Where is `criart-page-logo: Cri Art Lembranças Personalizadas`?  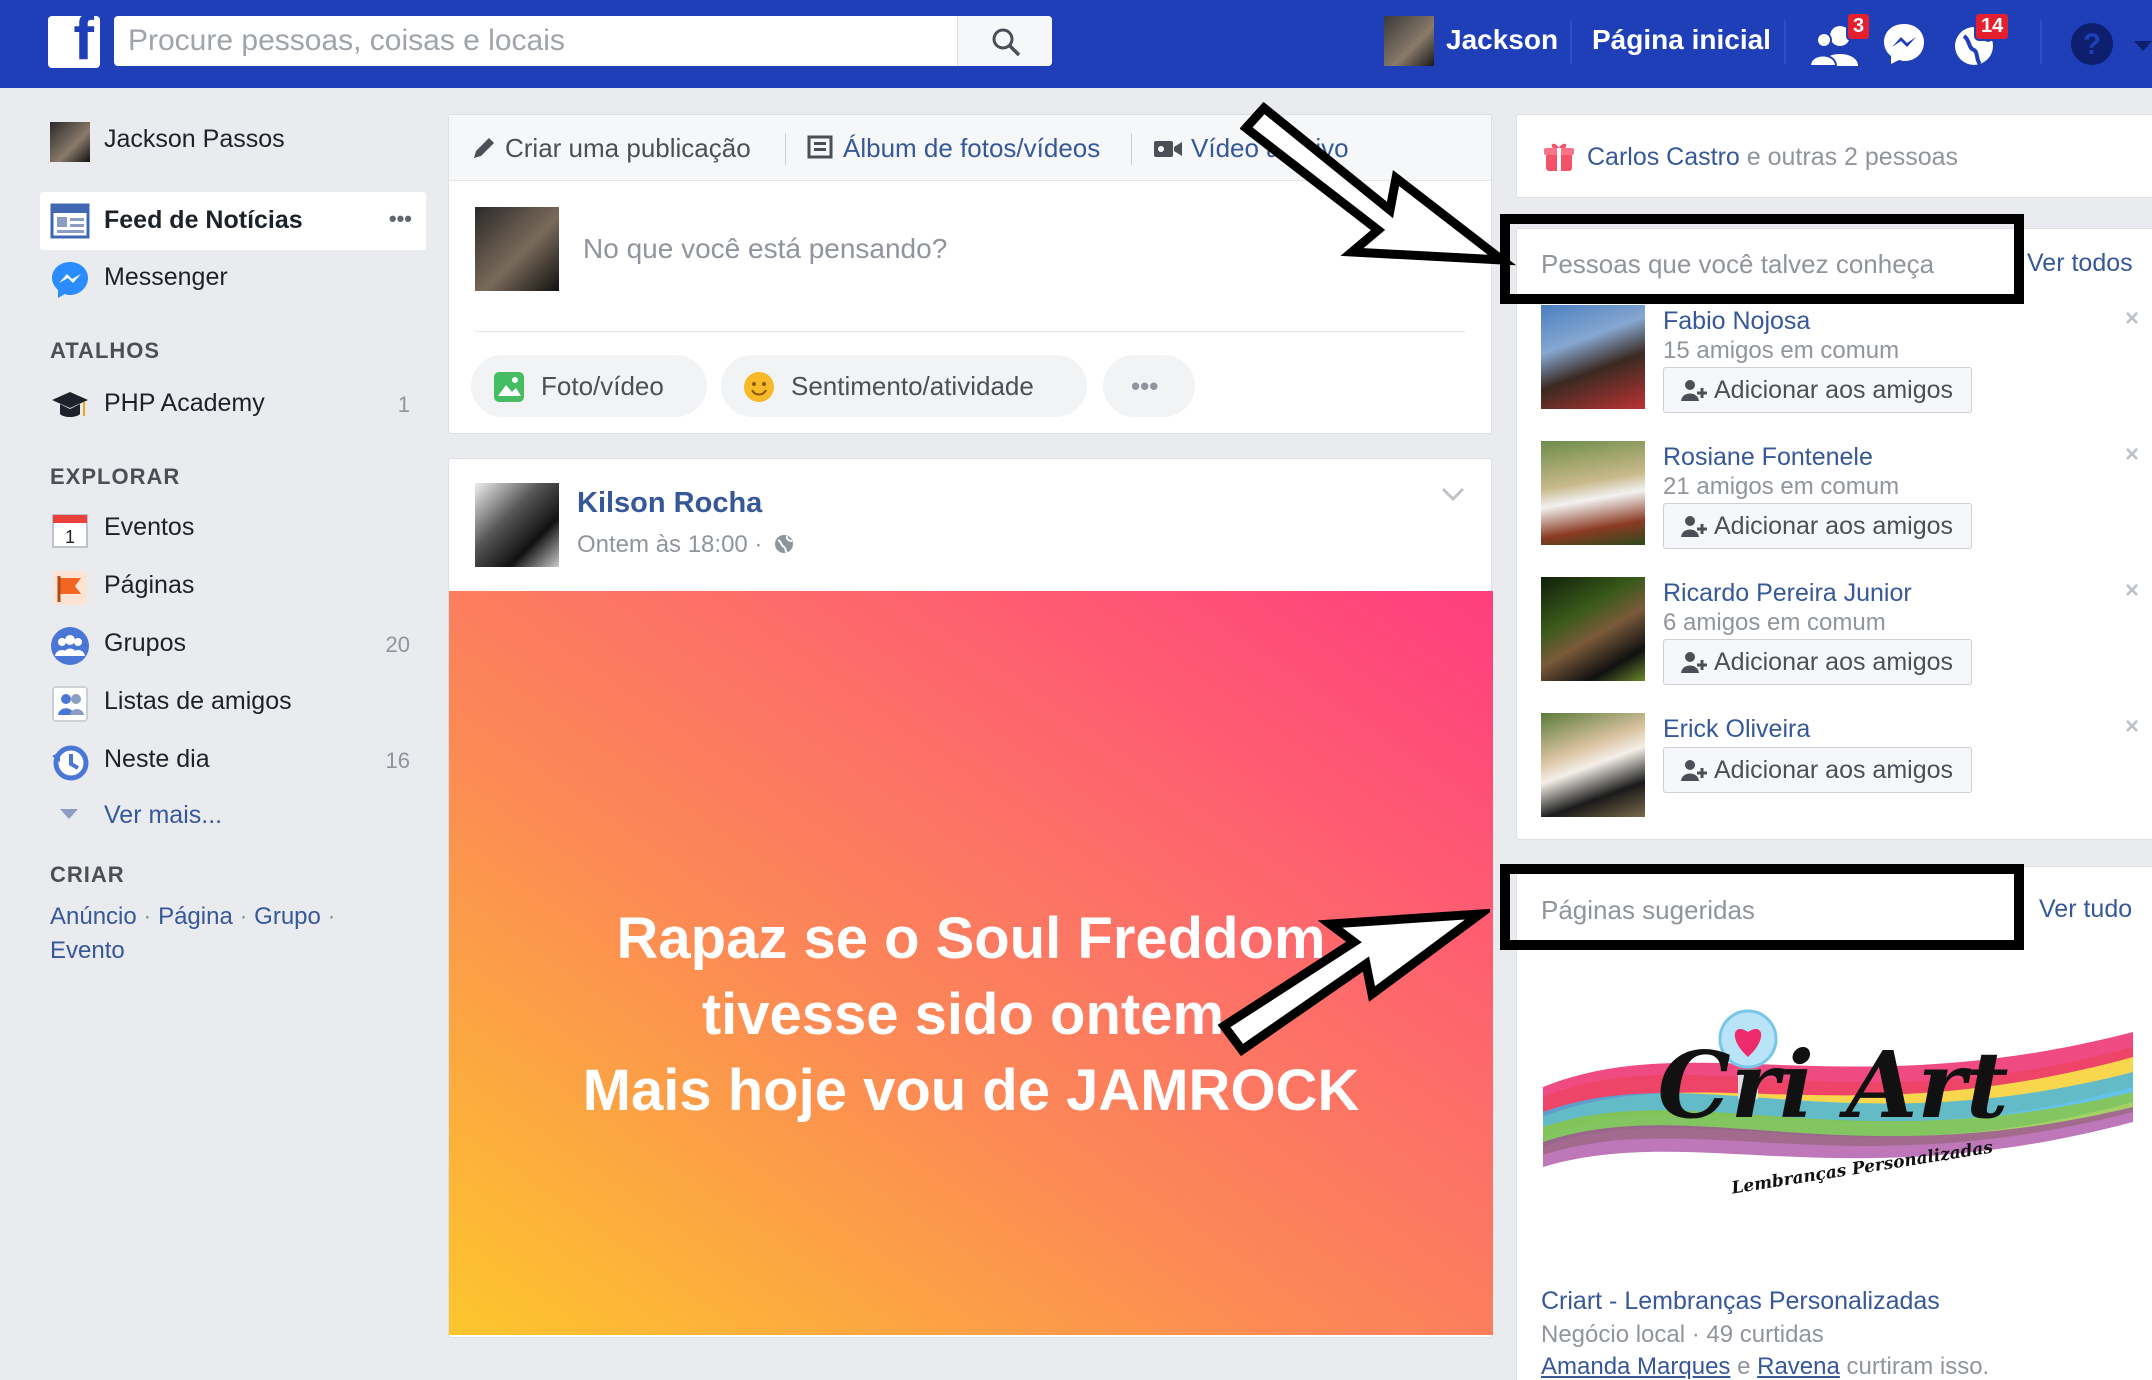 criart-page-logo: Cri Art Lembranças Personalizadas is located at coordinates (1838, 1097).